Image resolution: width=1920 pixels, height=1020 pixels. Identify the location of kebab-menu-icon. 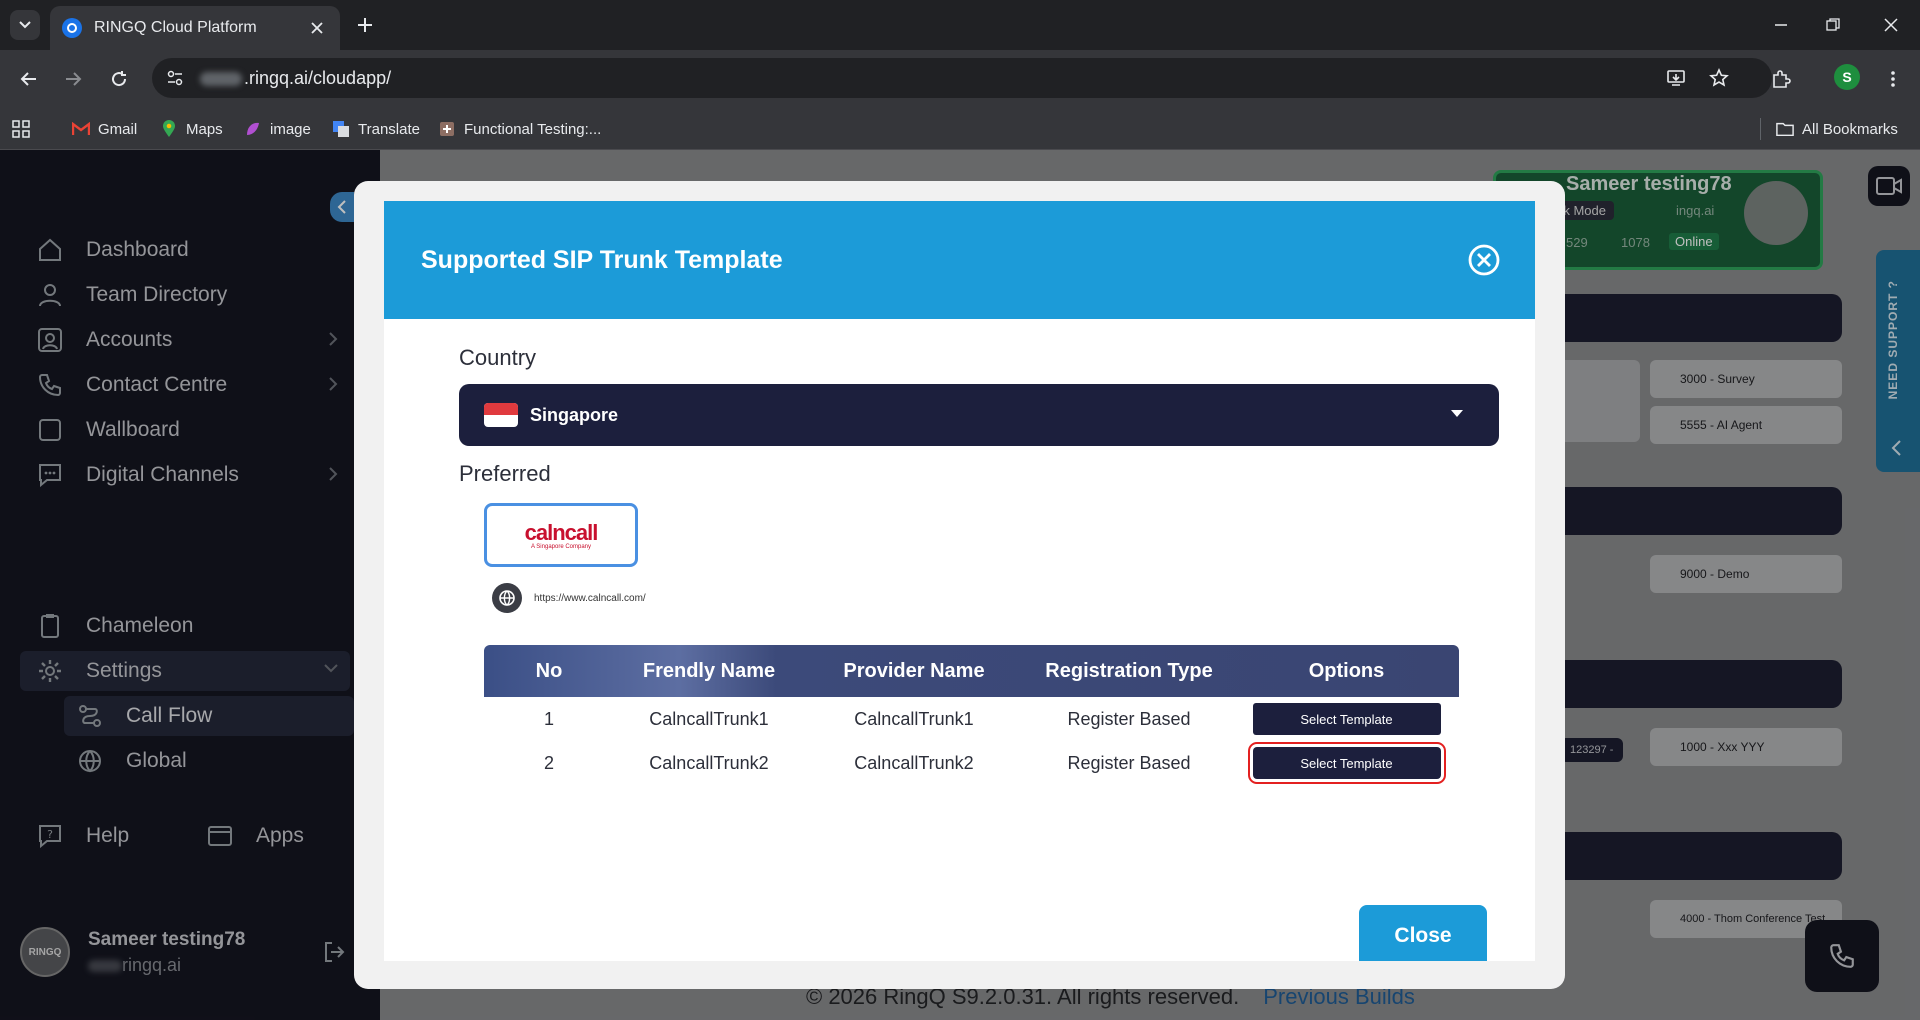
(1893, 79).